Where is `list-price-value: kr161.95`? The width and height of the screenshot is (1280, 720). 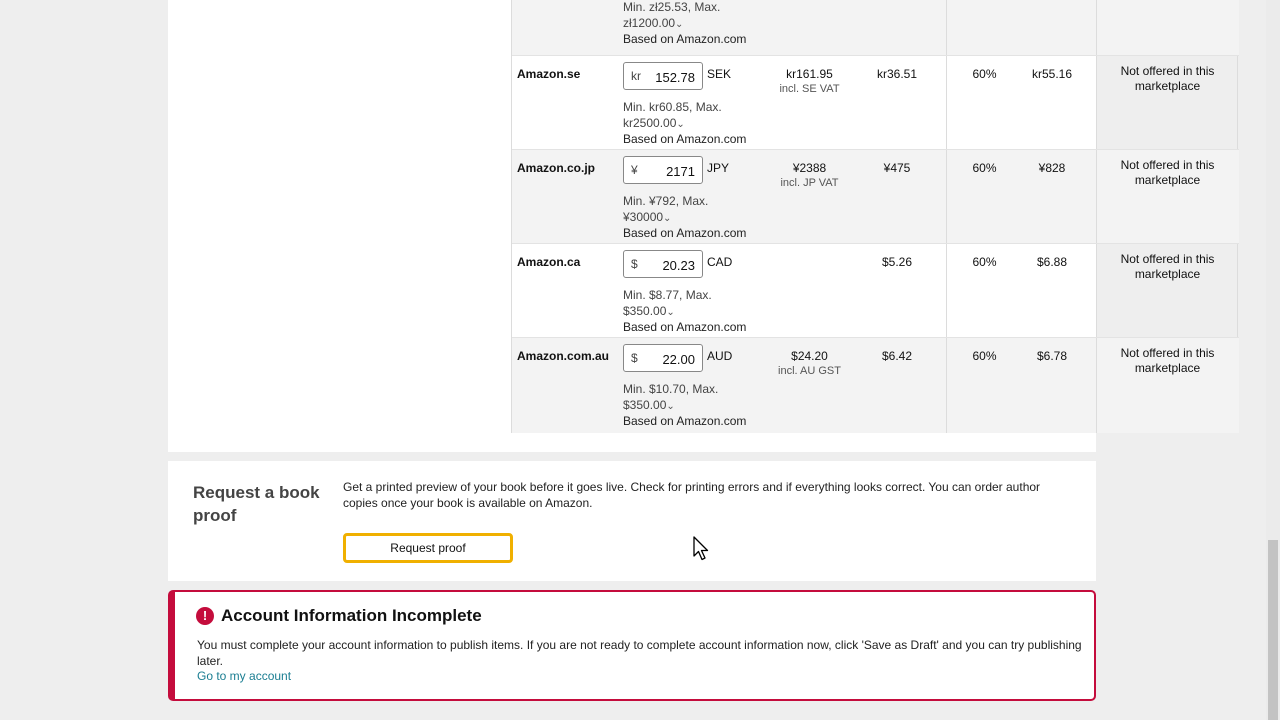 list-price-value: kr161.95 is located at coordinates (809, 74).